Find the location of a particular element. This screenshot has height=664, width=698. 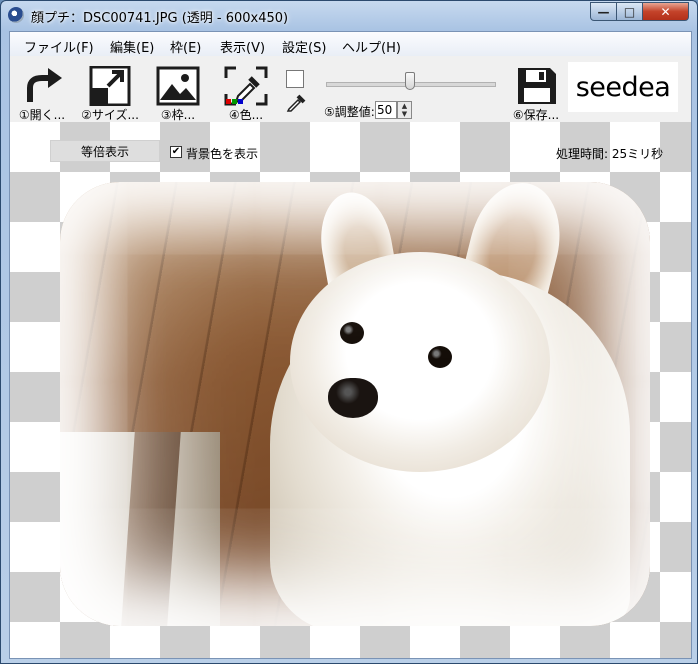

image-frame-icon is located at coordinates (178, 86).